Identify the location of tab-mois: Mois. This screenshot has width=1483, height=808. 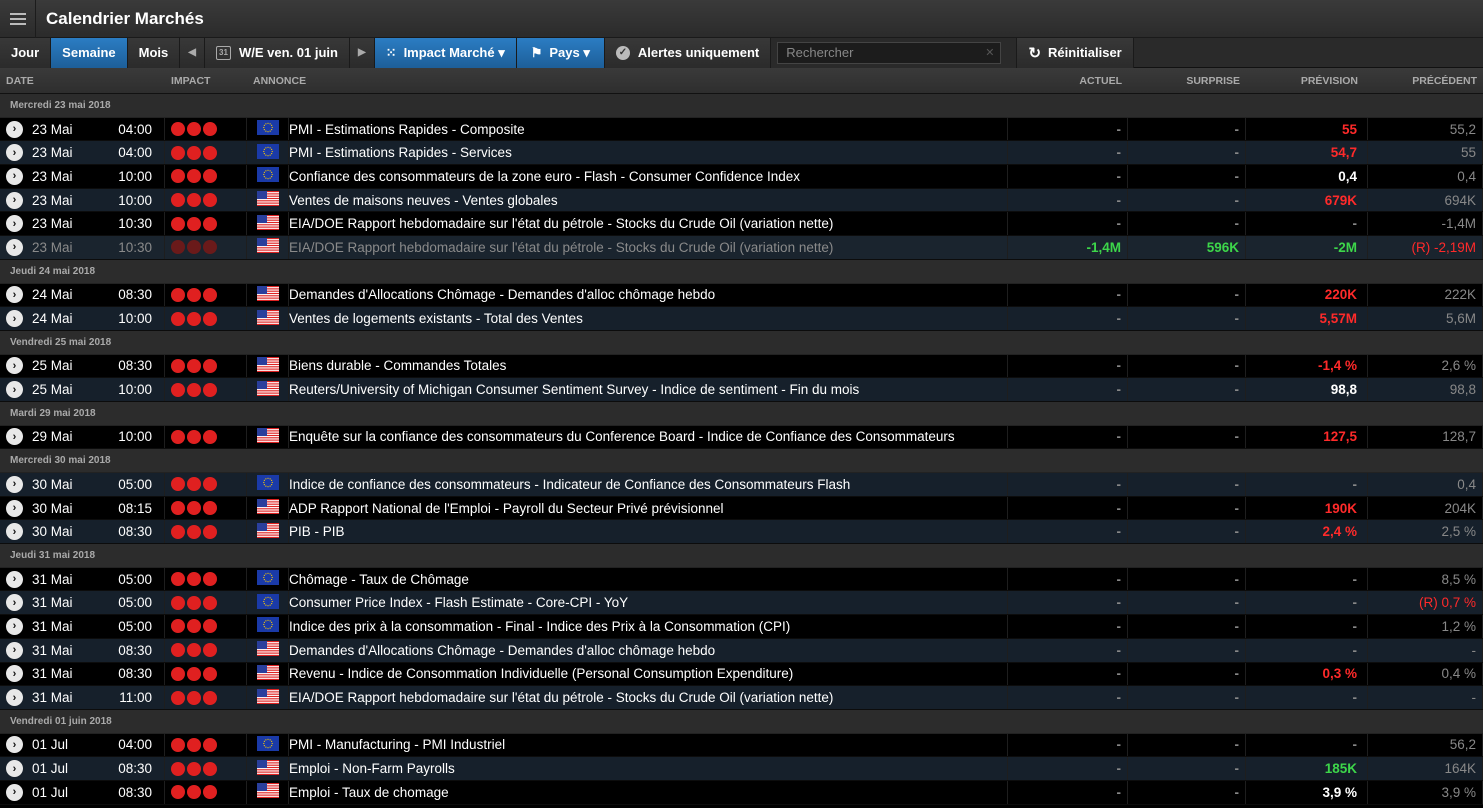
(154, 52).